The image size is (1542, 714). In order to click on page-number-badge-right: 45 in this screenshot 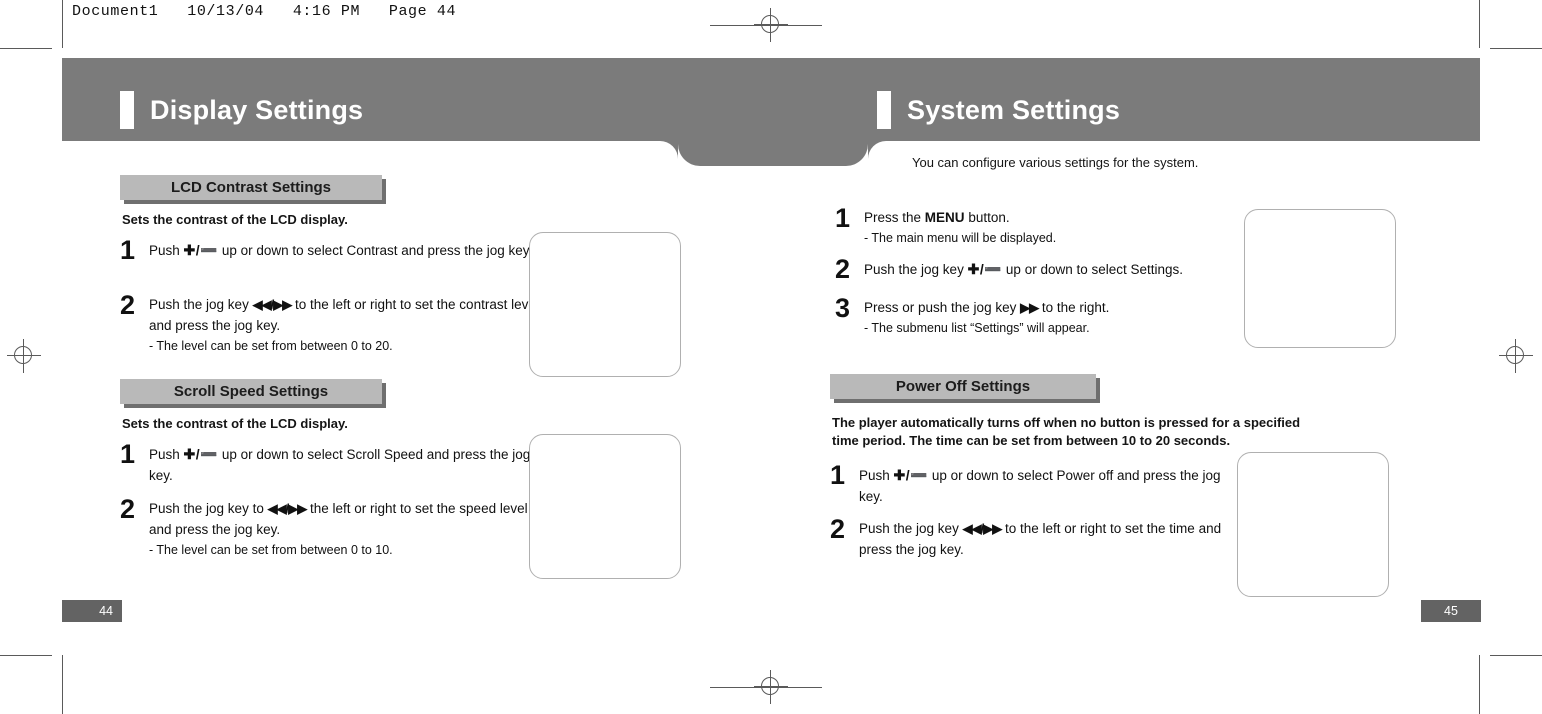, I will do `click(1451, 611)`.